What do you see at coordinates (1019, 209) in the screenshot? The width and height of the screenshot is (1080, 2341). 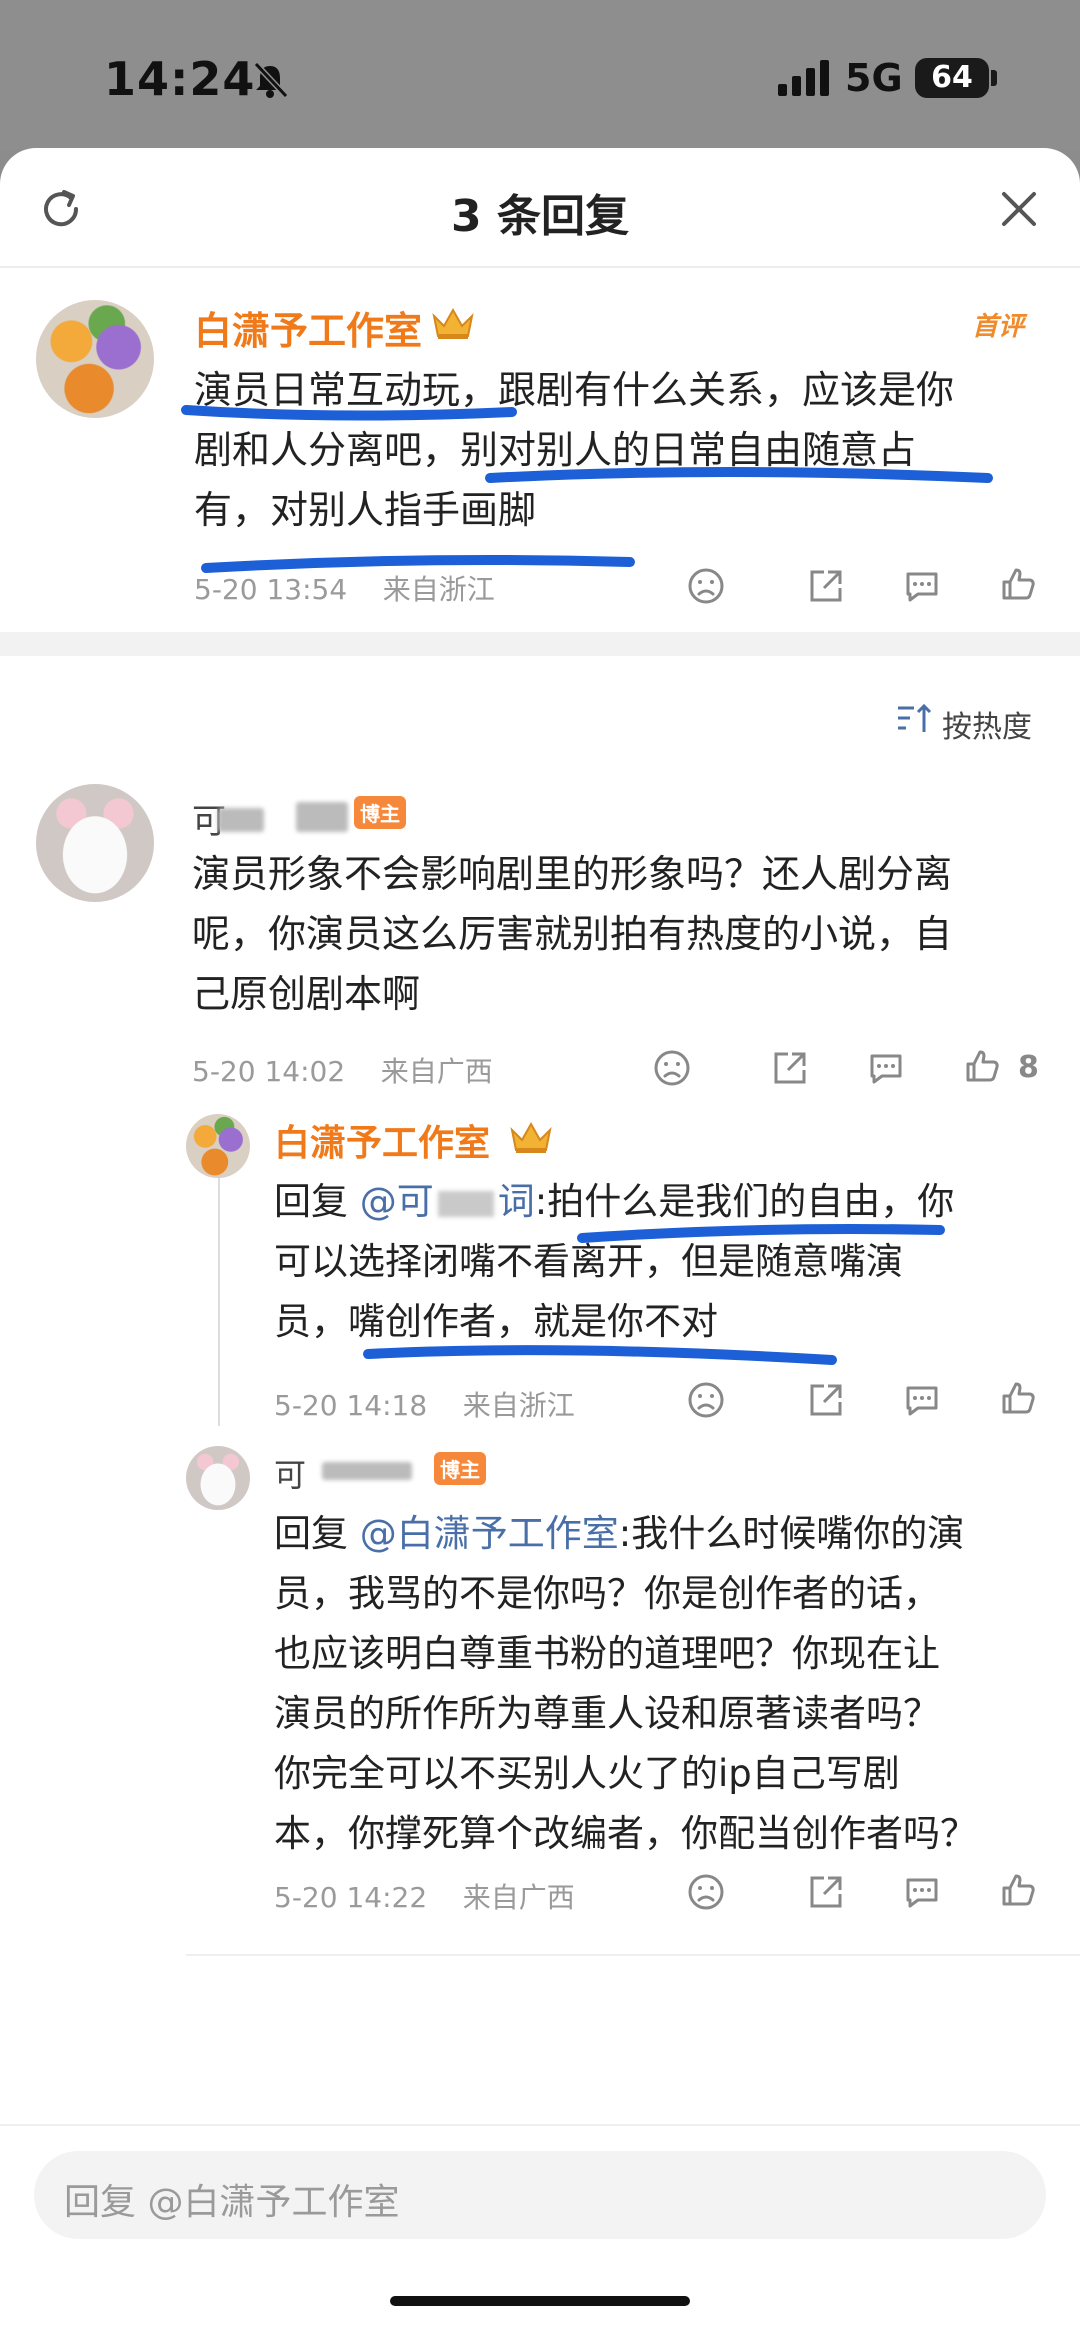 I see `close-icon` at bounding box center [1019, 209].